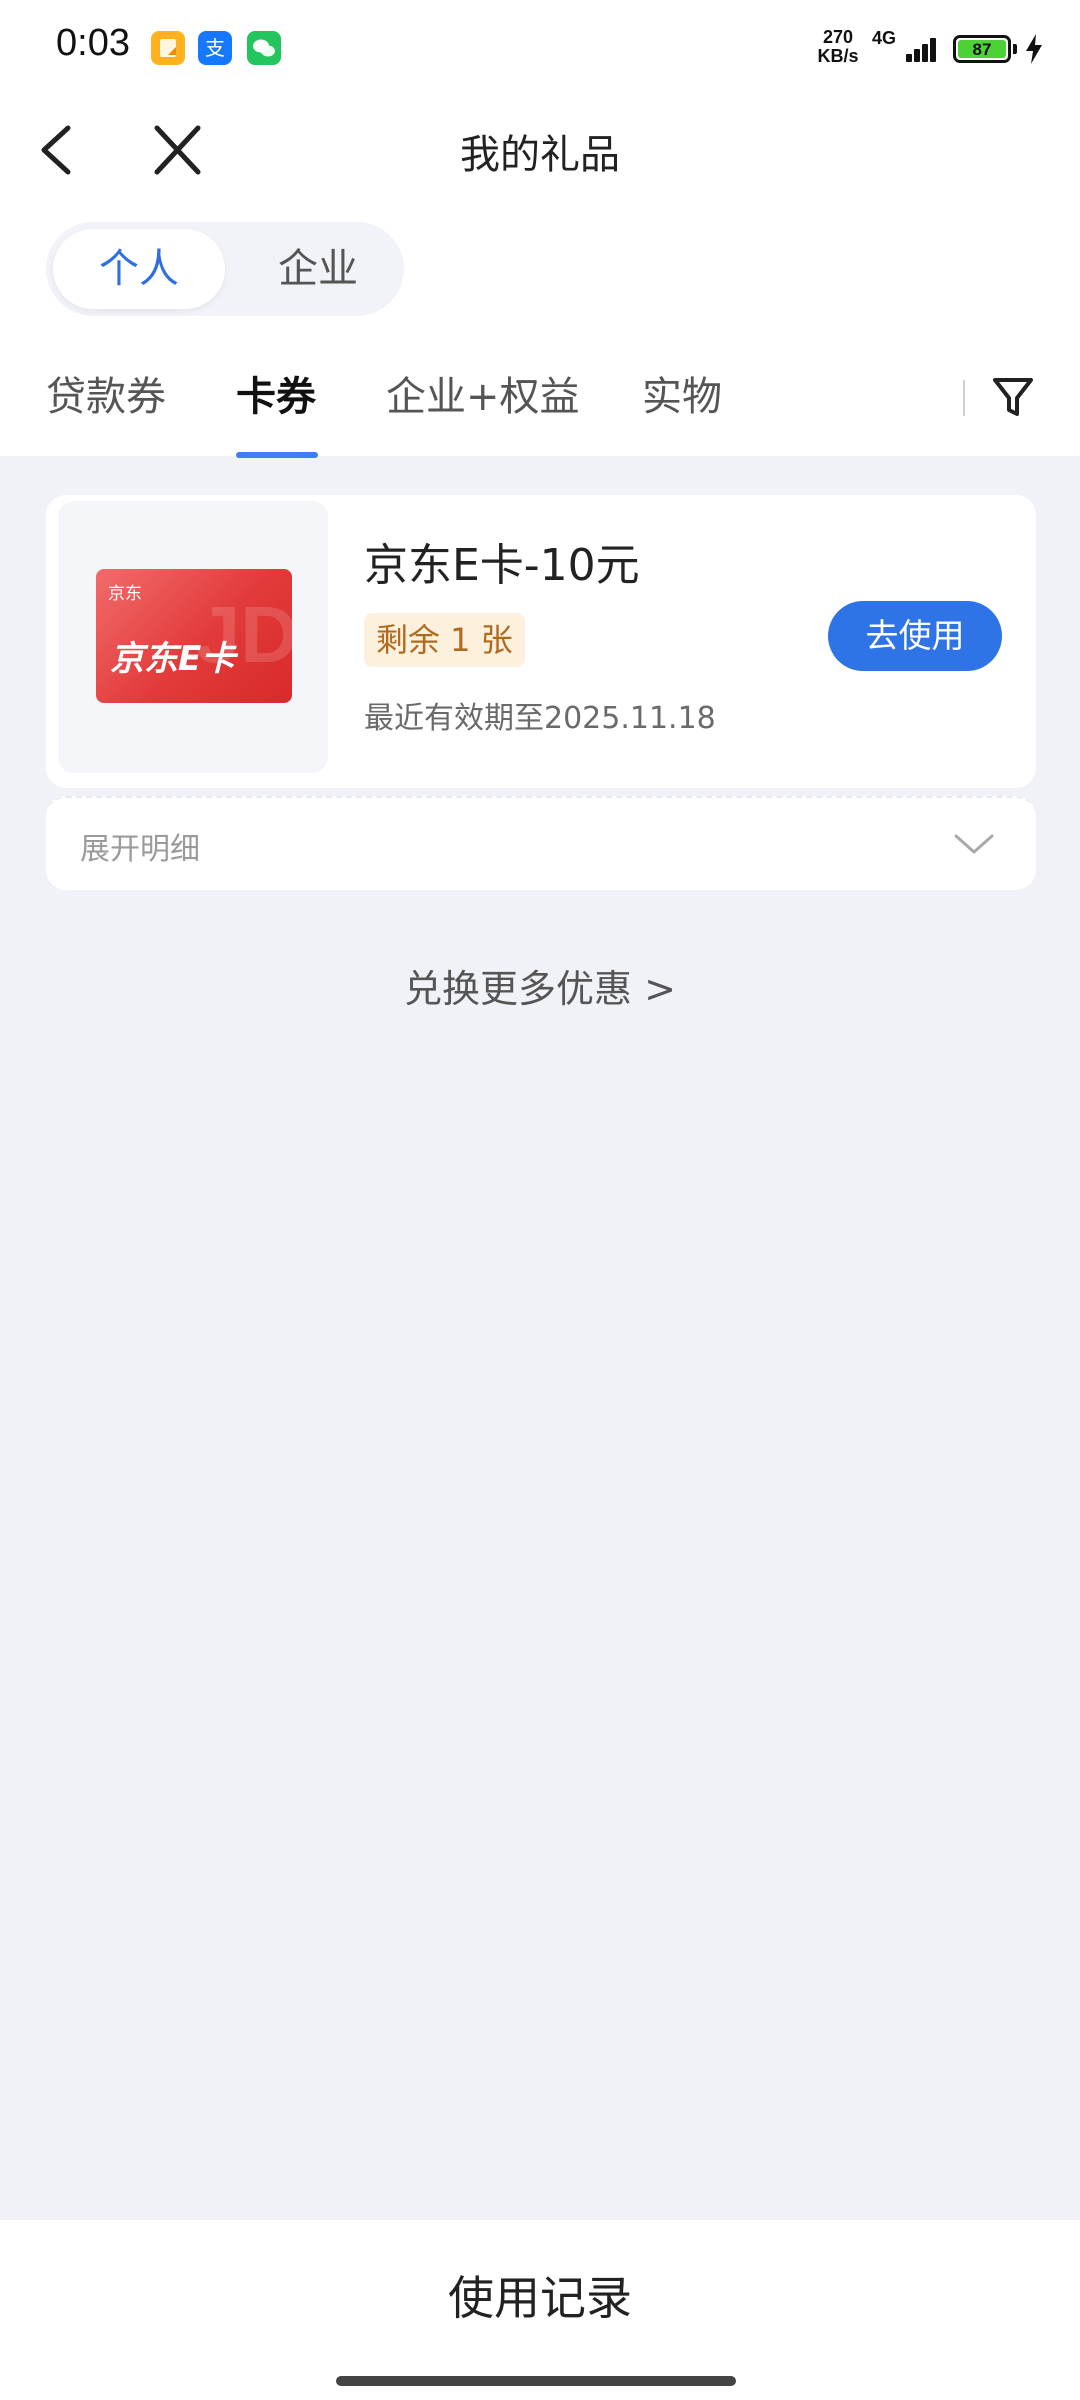 Image resolution: width=1080 pixels, height=2400 pixels. Describe the element at coordinates (140, 849) in the screenshot. I see `expand-details-label: 展开明细` at that location.